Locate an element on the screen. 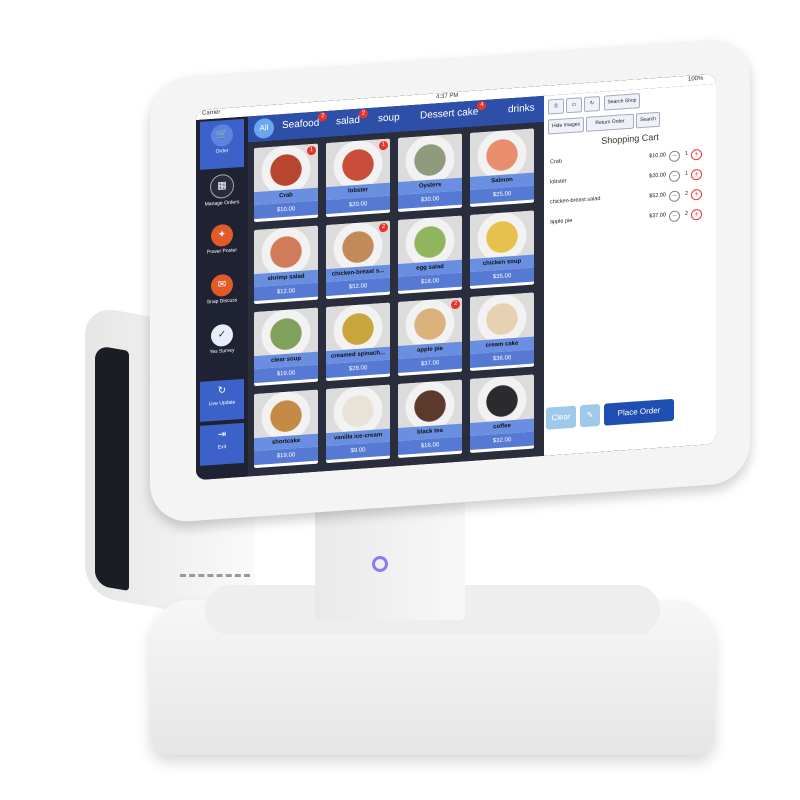  cart-item-price: $52.00 is located at coordinates (657, 196).